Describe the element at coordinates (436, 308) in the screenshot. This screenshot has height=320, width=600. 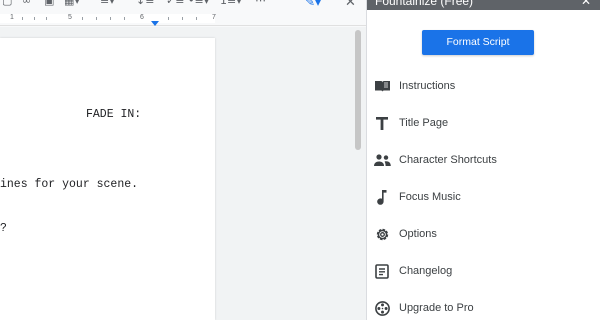
I see `menu-item-label: Upgrade to Pro` at that location.